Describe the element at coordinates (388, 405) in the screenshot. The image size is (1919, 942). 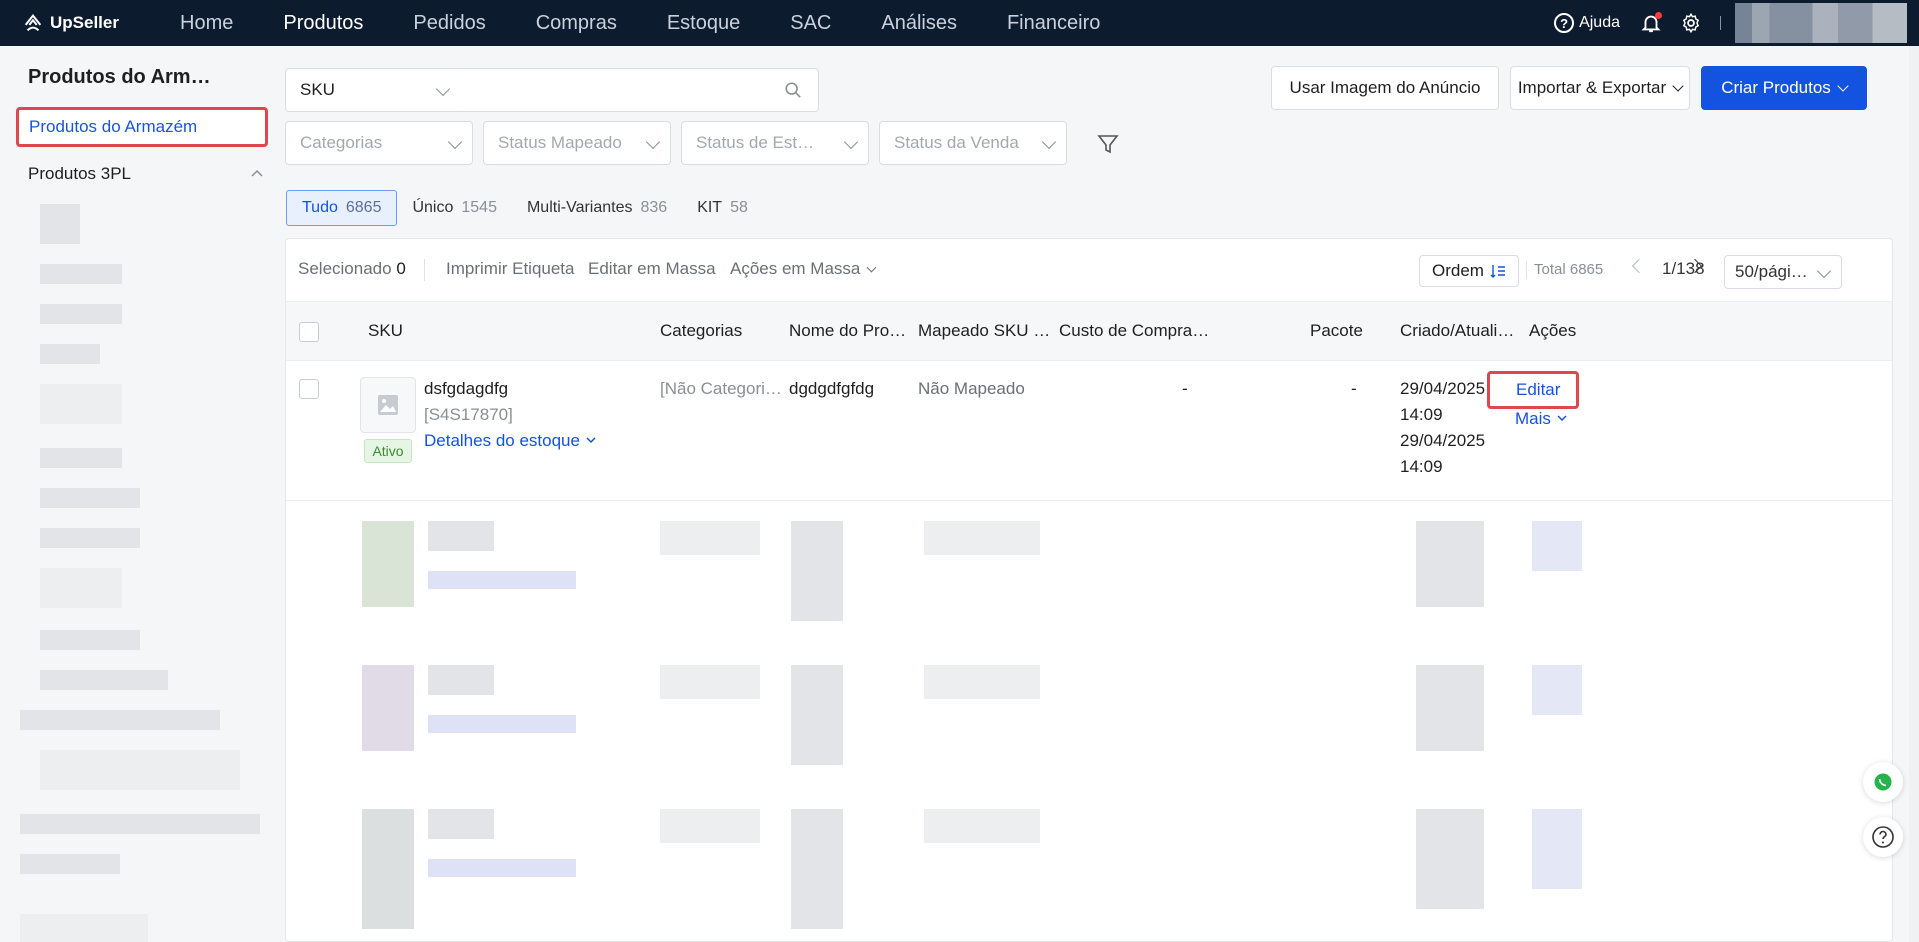
I see `product-image-placeholder` at that location.